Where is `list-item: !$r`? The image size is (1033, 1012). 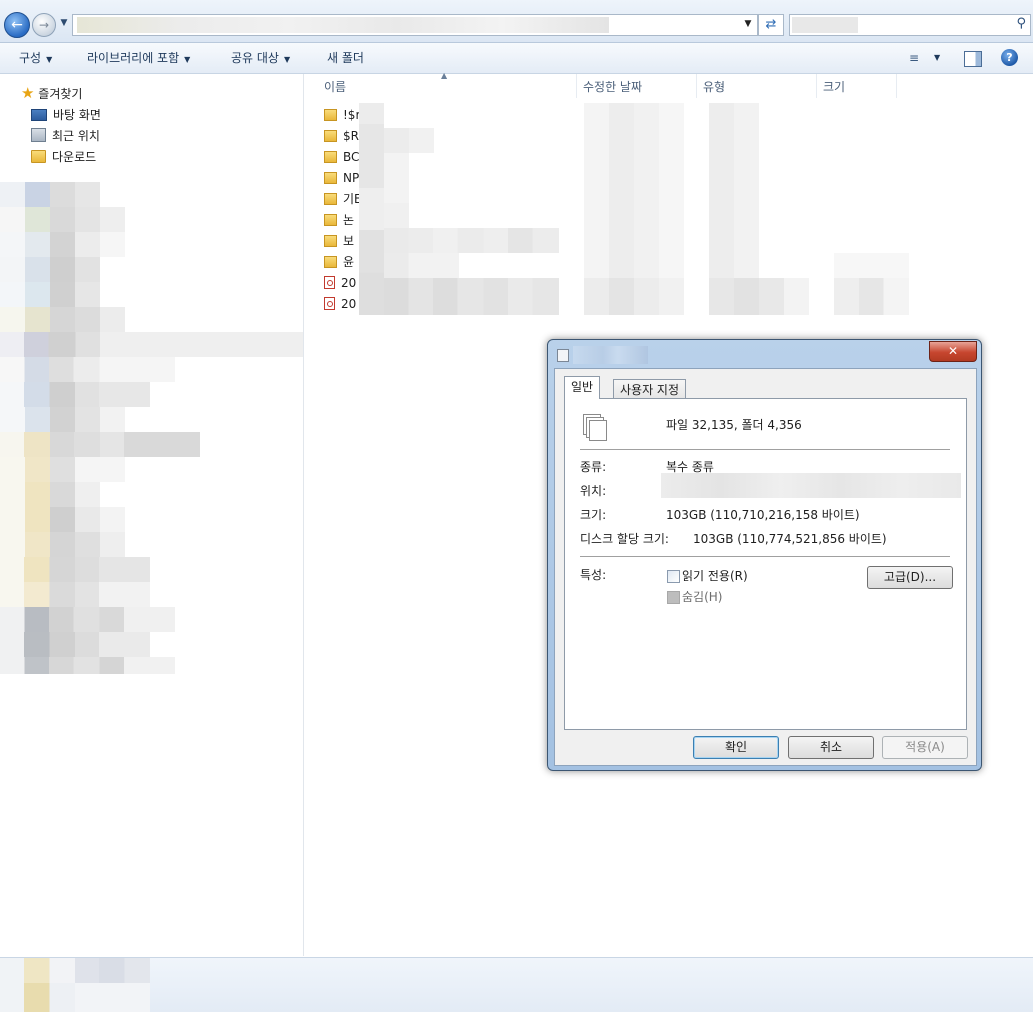
list-item: !$r is located at coordinates (342, 115).